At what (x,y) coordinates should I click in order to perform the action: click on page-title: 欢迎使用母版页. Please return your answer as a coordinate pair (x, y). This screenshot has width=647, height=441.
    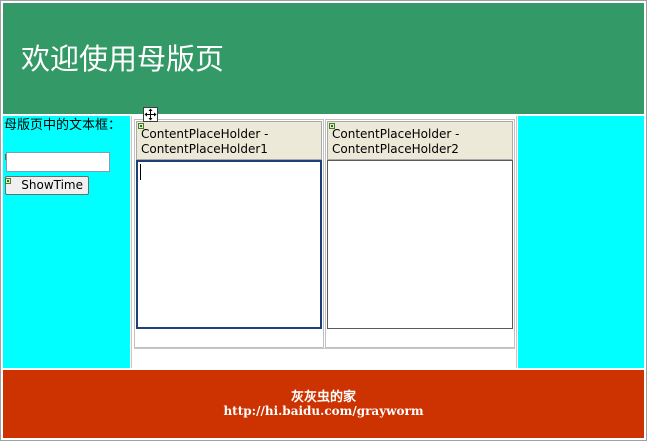
    Looking at the image, I should click on (123, 59).